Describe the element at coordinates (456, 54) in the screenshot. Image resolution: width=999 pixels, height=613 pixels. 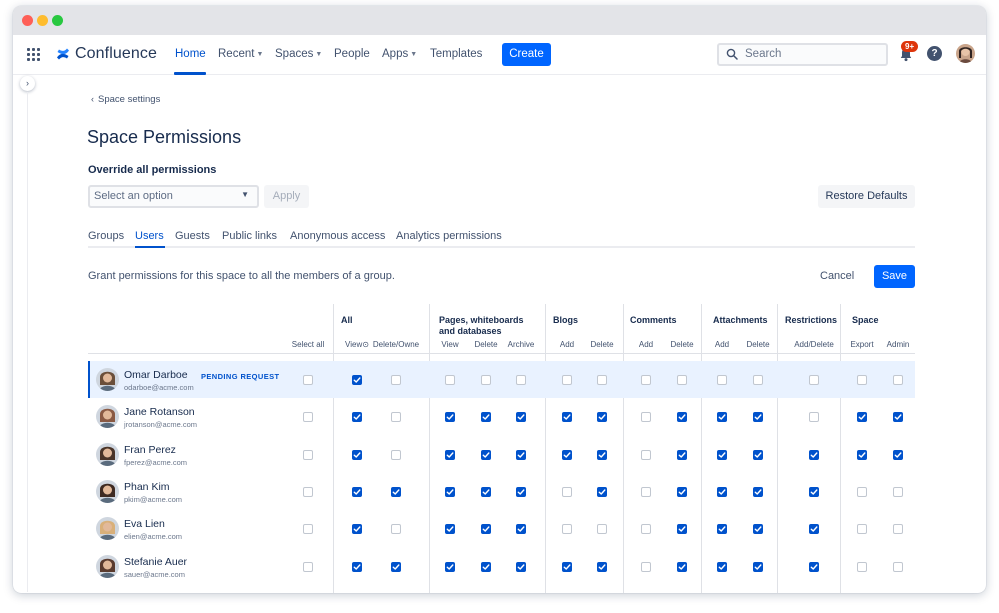
I see `nav-item-templates: Templates` at that location.